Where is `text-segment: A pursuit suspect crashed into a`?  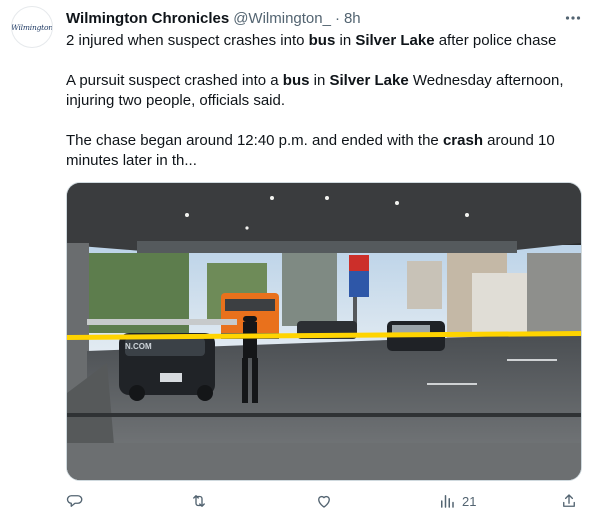
text-segment: A pursuit suspect crashed into a is located at coordinates (174, 80).